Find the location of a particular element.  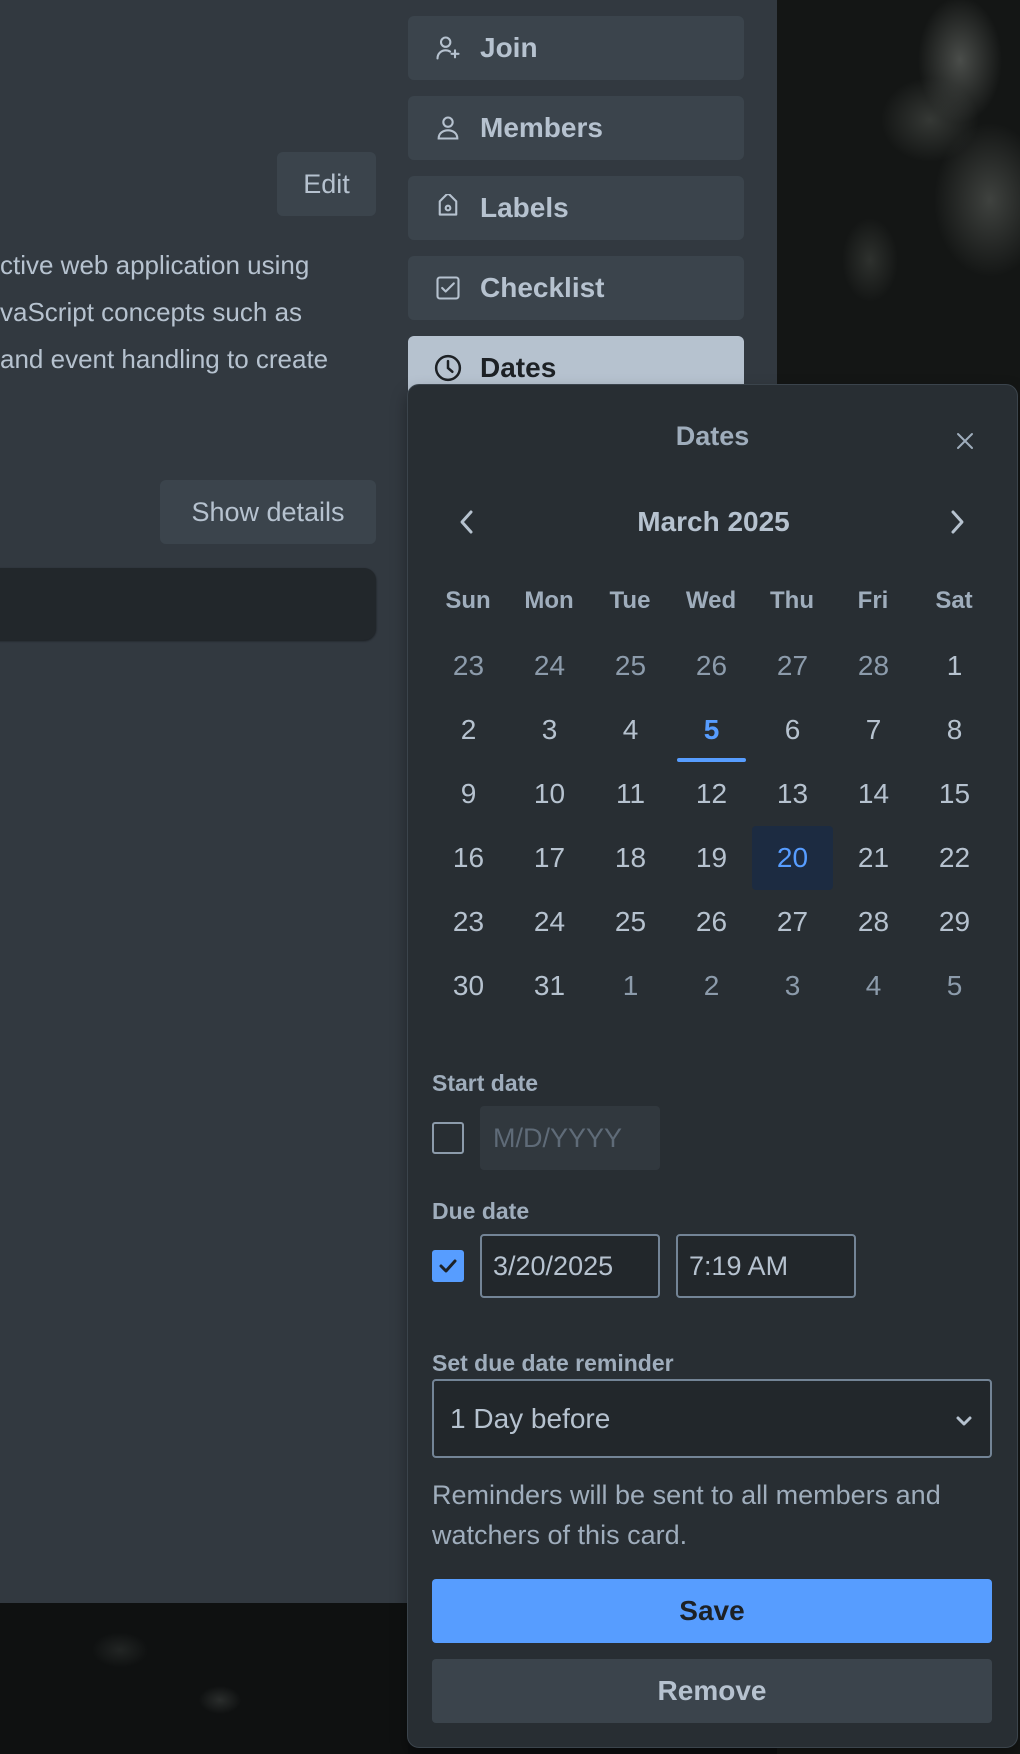

remove-button: Remove is located at coordinates (712, 1691).